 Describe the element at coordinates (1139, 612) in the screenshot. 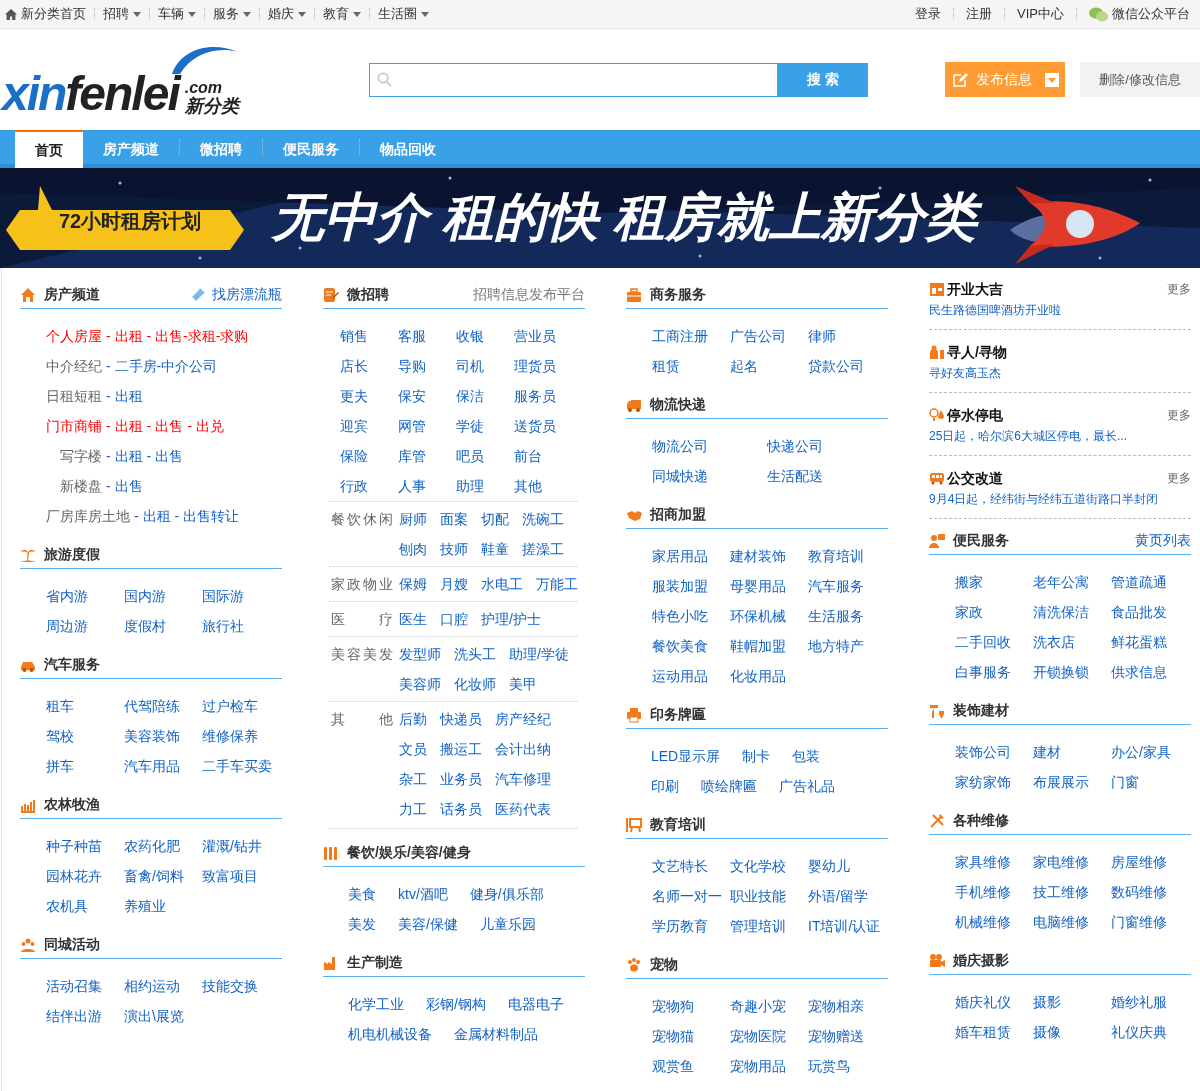

I see `category-link: 食品批发` at that location.